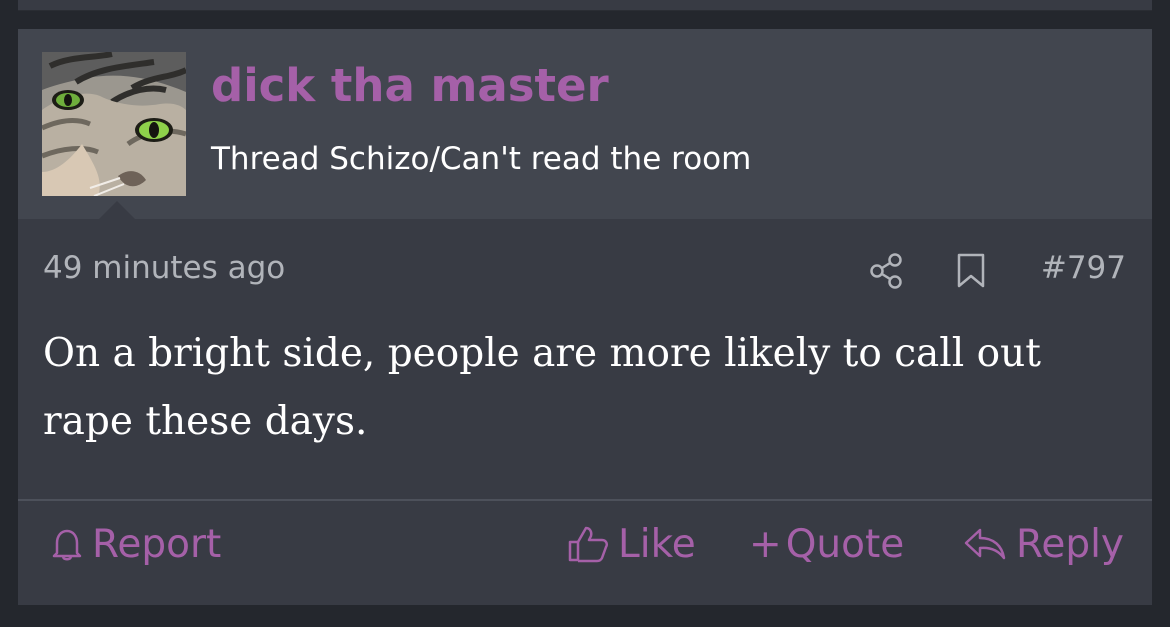 This screenshot has width=1170, height=627. Describe the element at coordinates (157, 544) in the screenshot. I see `report-label: Report` at that location.